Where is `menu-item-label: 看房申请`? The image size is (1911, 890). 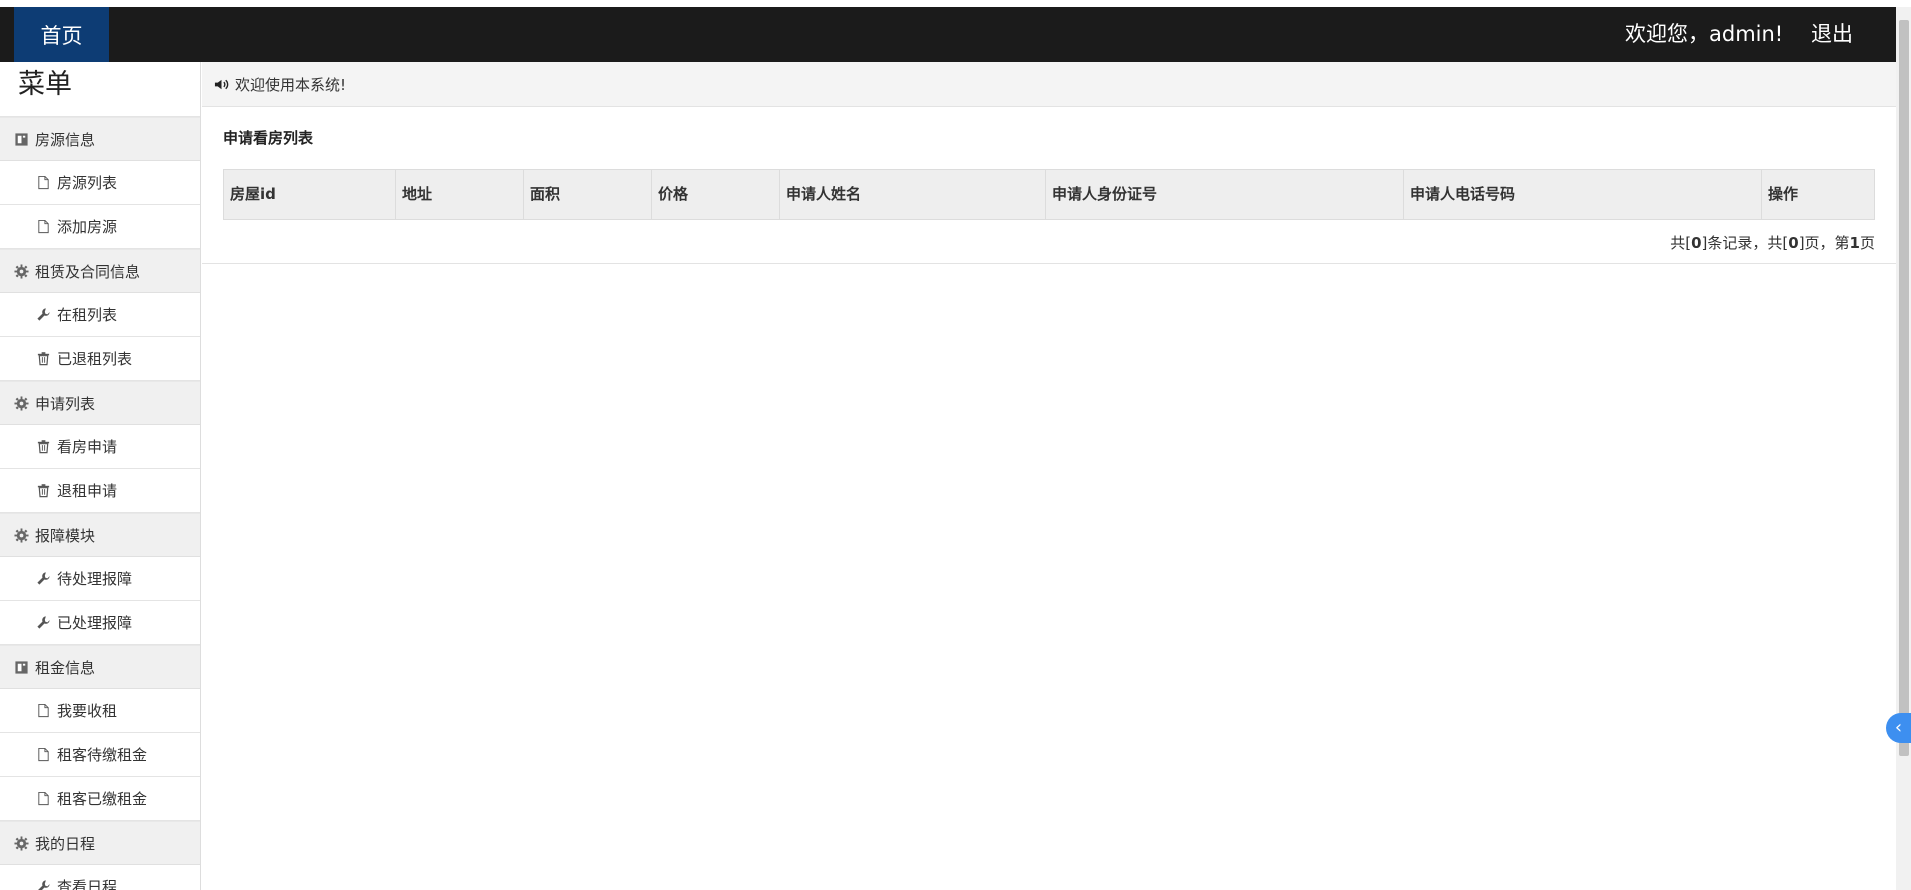
menu-item-label: 看房申请 is located at coordinates (87, 447).